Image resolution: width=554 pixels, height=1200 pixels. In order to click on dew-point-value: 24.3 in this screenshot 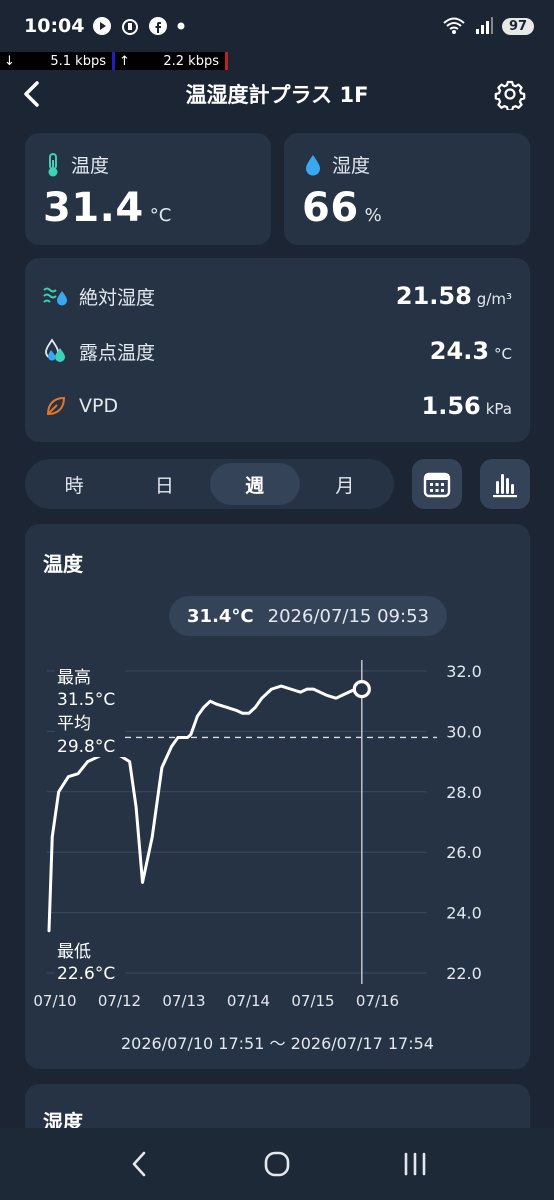, I will do `click(459, 351)`.